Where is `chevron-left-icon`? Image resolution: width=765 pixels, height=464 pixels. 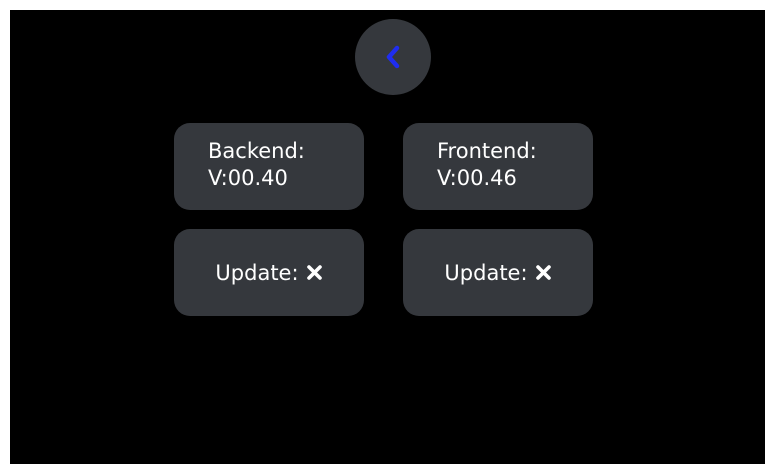 chevron-left-icon is located at coordinates (393, 57).